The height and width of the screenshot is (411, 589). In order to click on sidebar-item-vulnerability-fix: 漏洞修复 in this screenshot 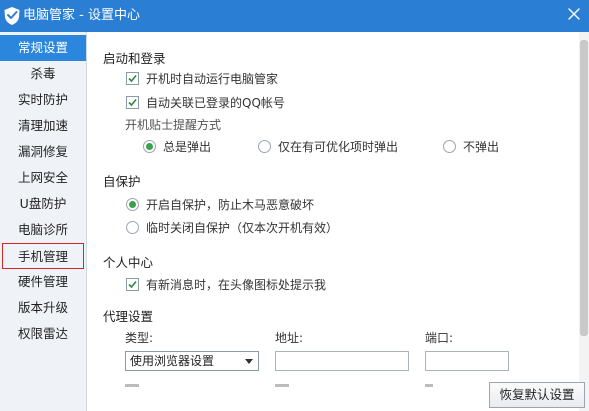, I will do `click(43, 152)`.